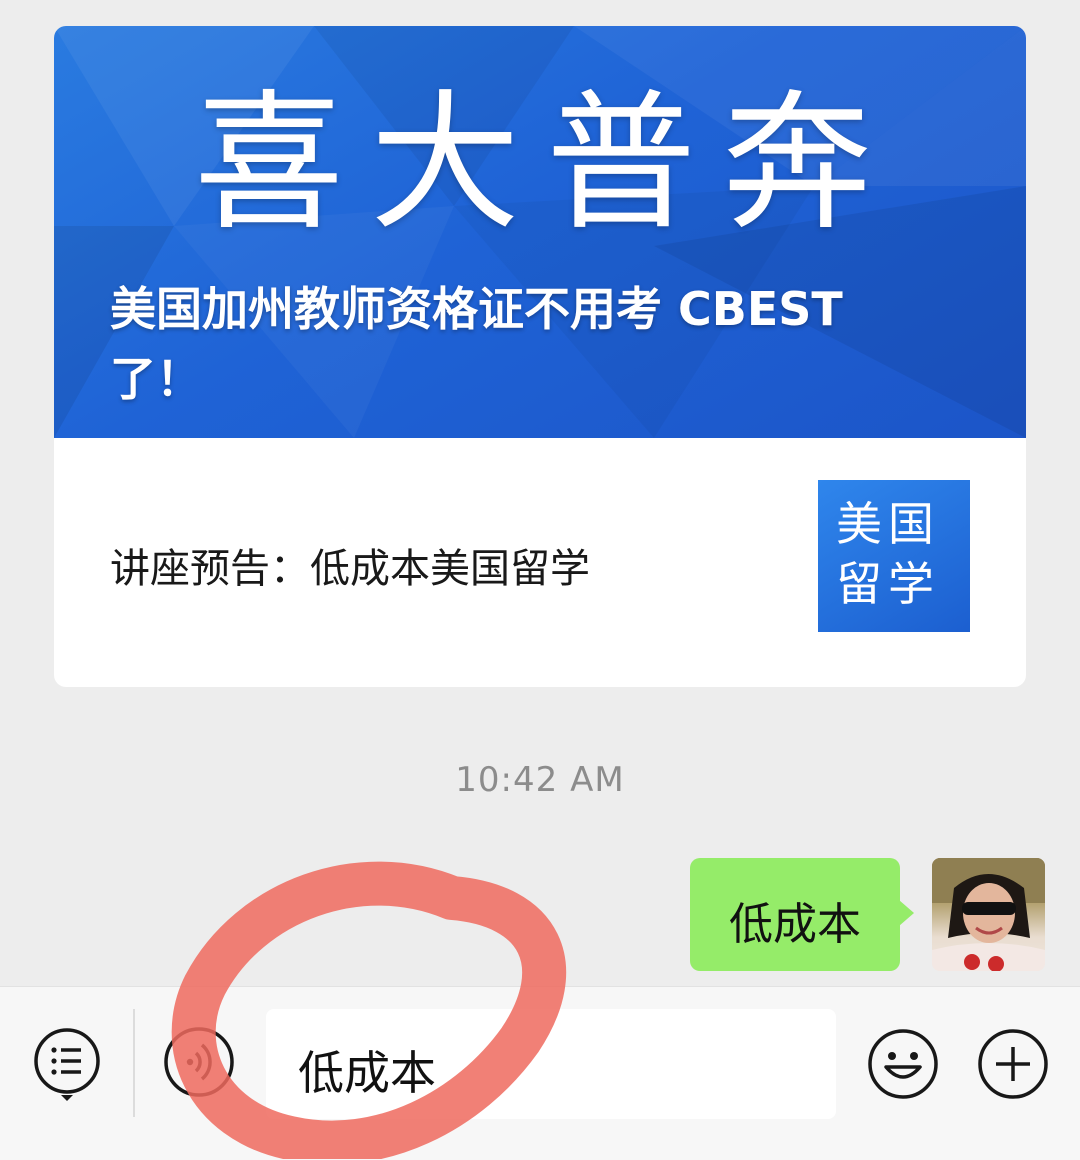 Image resolution: width=1080 pixels, height=1160 pixels. I want to click on menu-list-icon, so click(67, 1064).